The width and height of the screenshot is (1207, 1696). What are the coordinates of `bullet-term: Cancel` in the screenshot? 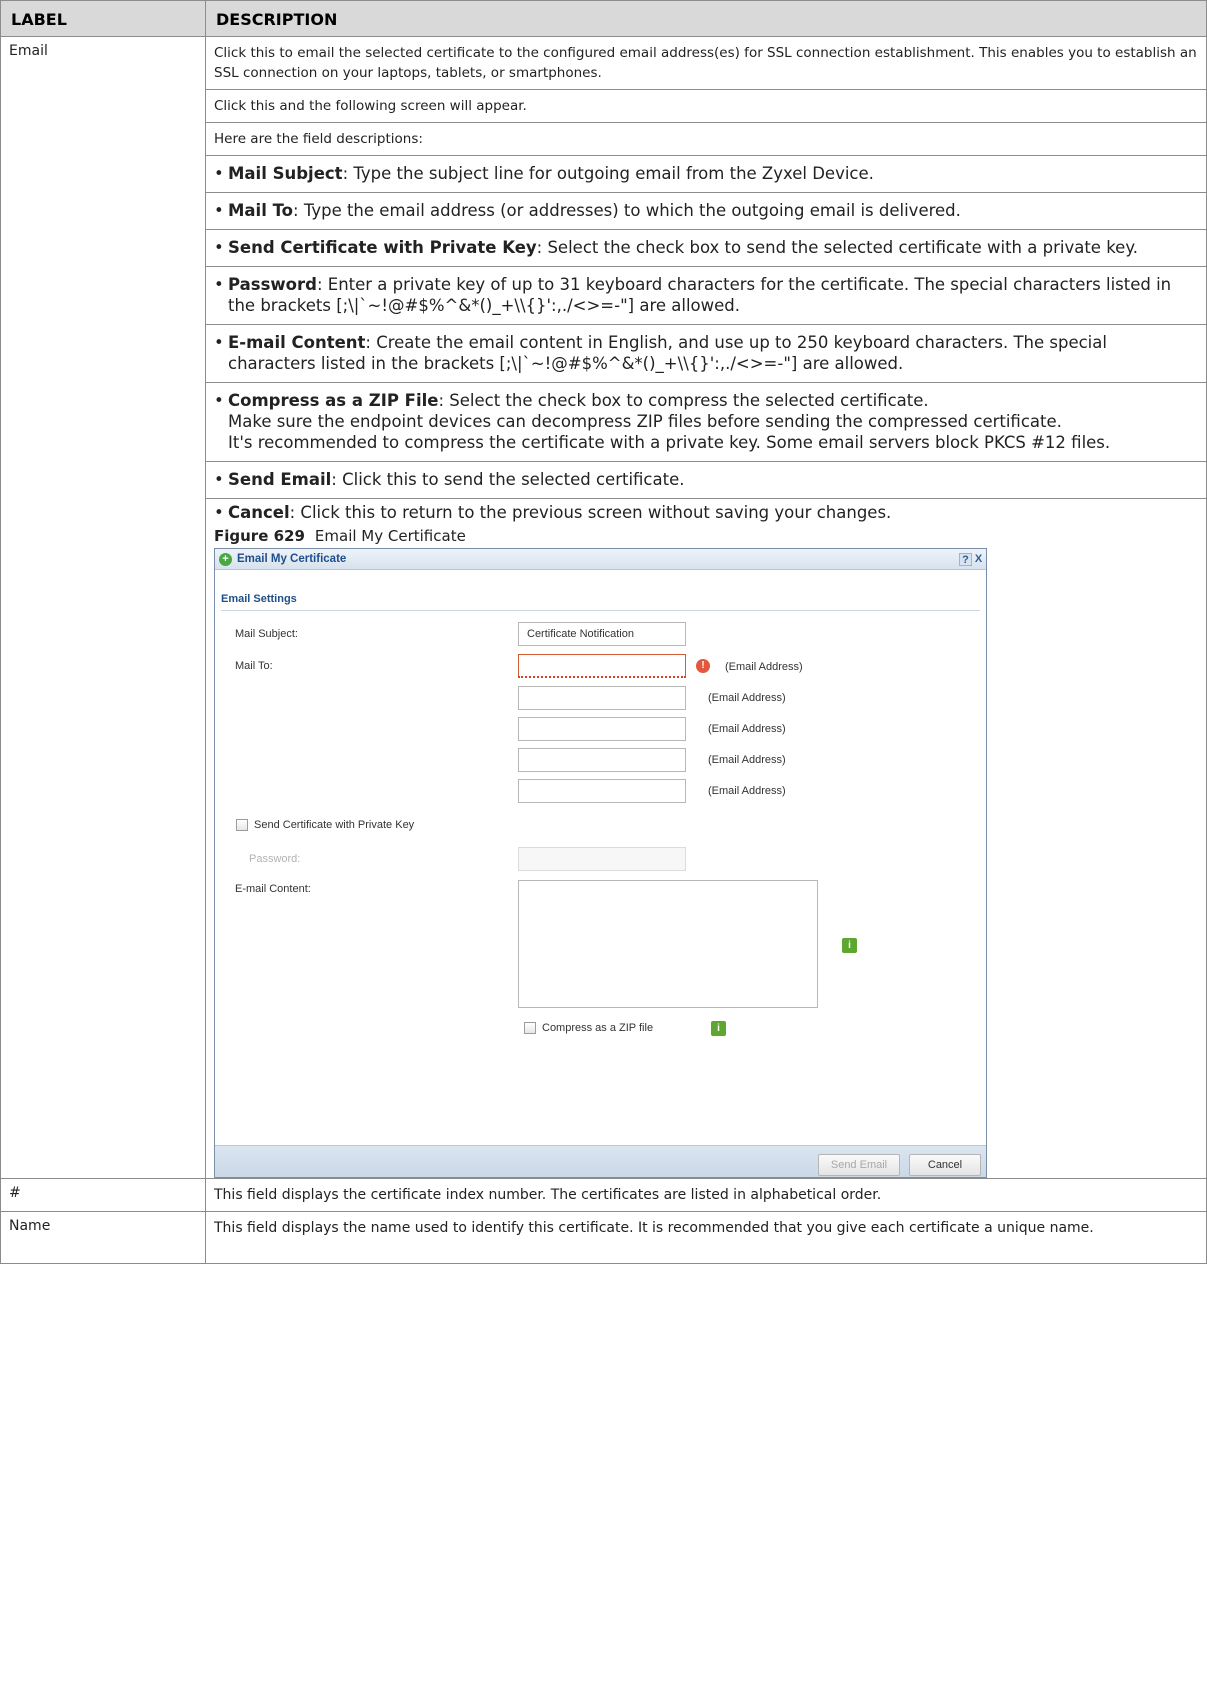 It's located at (259, 512).